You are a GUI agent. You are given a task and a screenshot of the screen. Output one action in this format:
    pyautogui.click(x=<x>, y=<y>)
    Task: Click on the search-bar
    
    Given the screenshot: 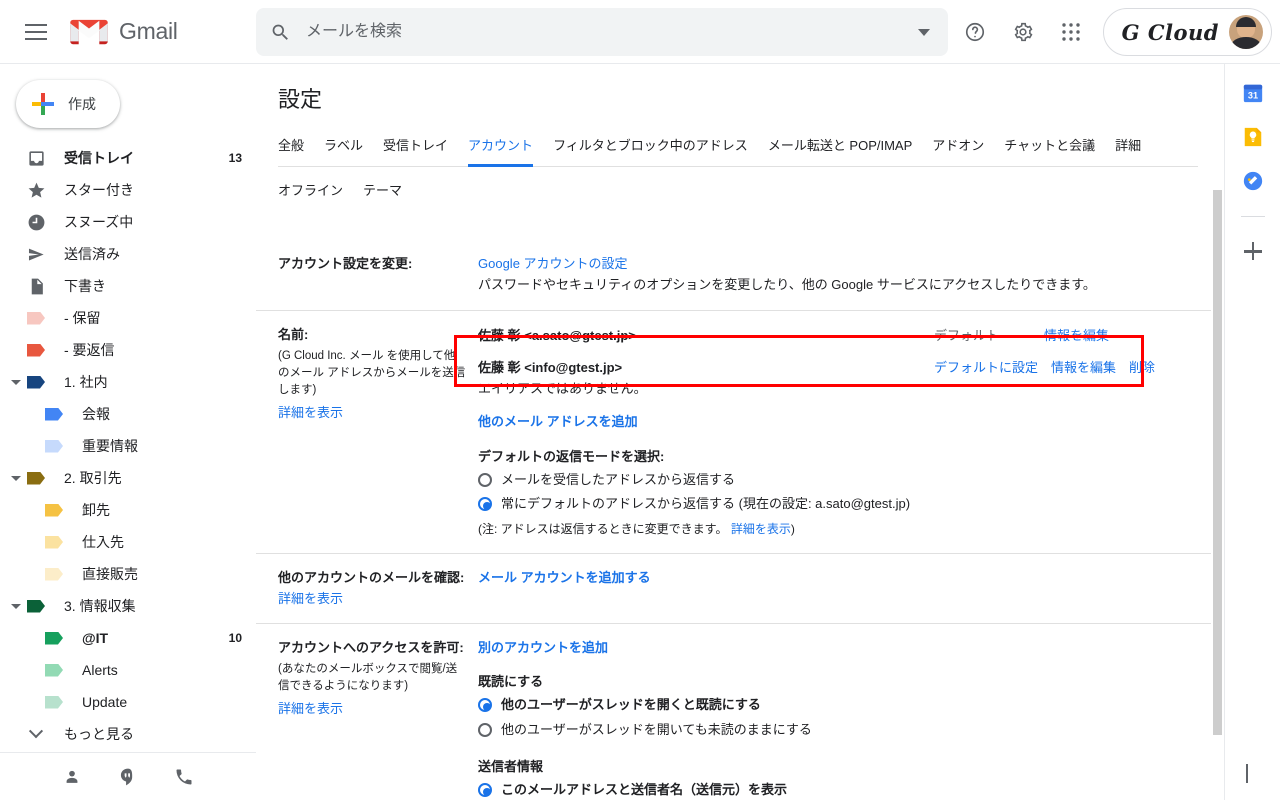 What is the action you would take?
    pyautogui.click(x=602, y=32)
    